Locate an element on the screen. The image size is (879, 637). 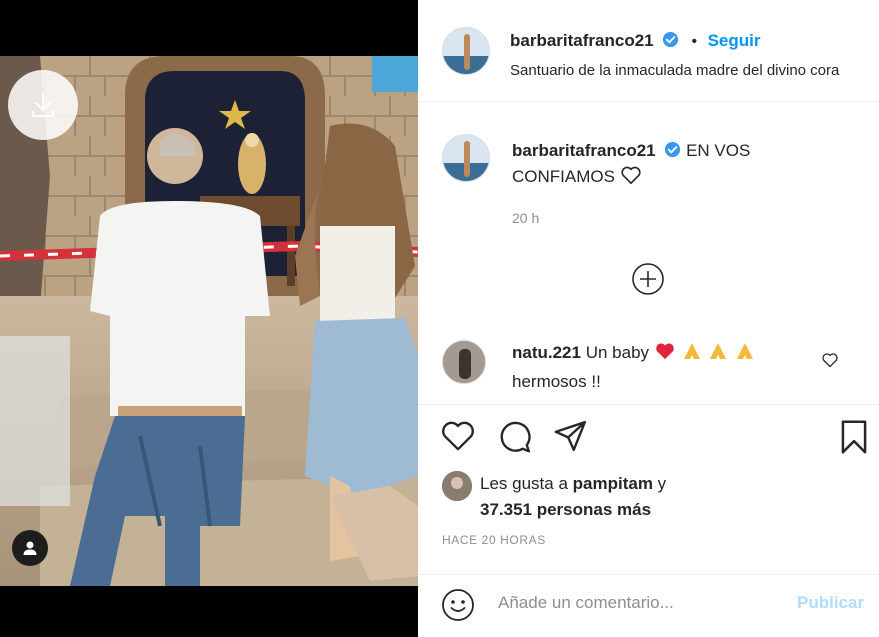
heart-outline-icon is located at coordinates (631, 175).